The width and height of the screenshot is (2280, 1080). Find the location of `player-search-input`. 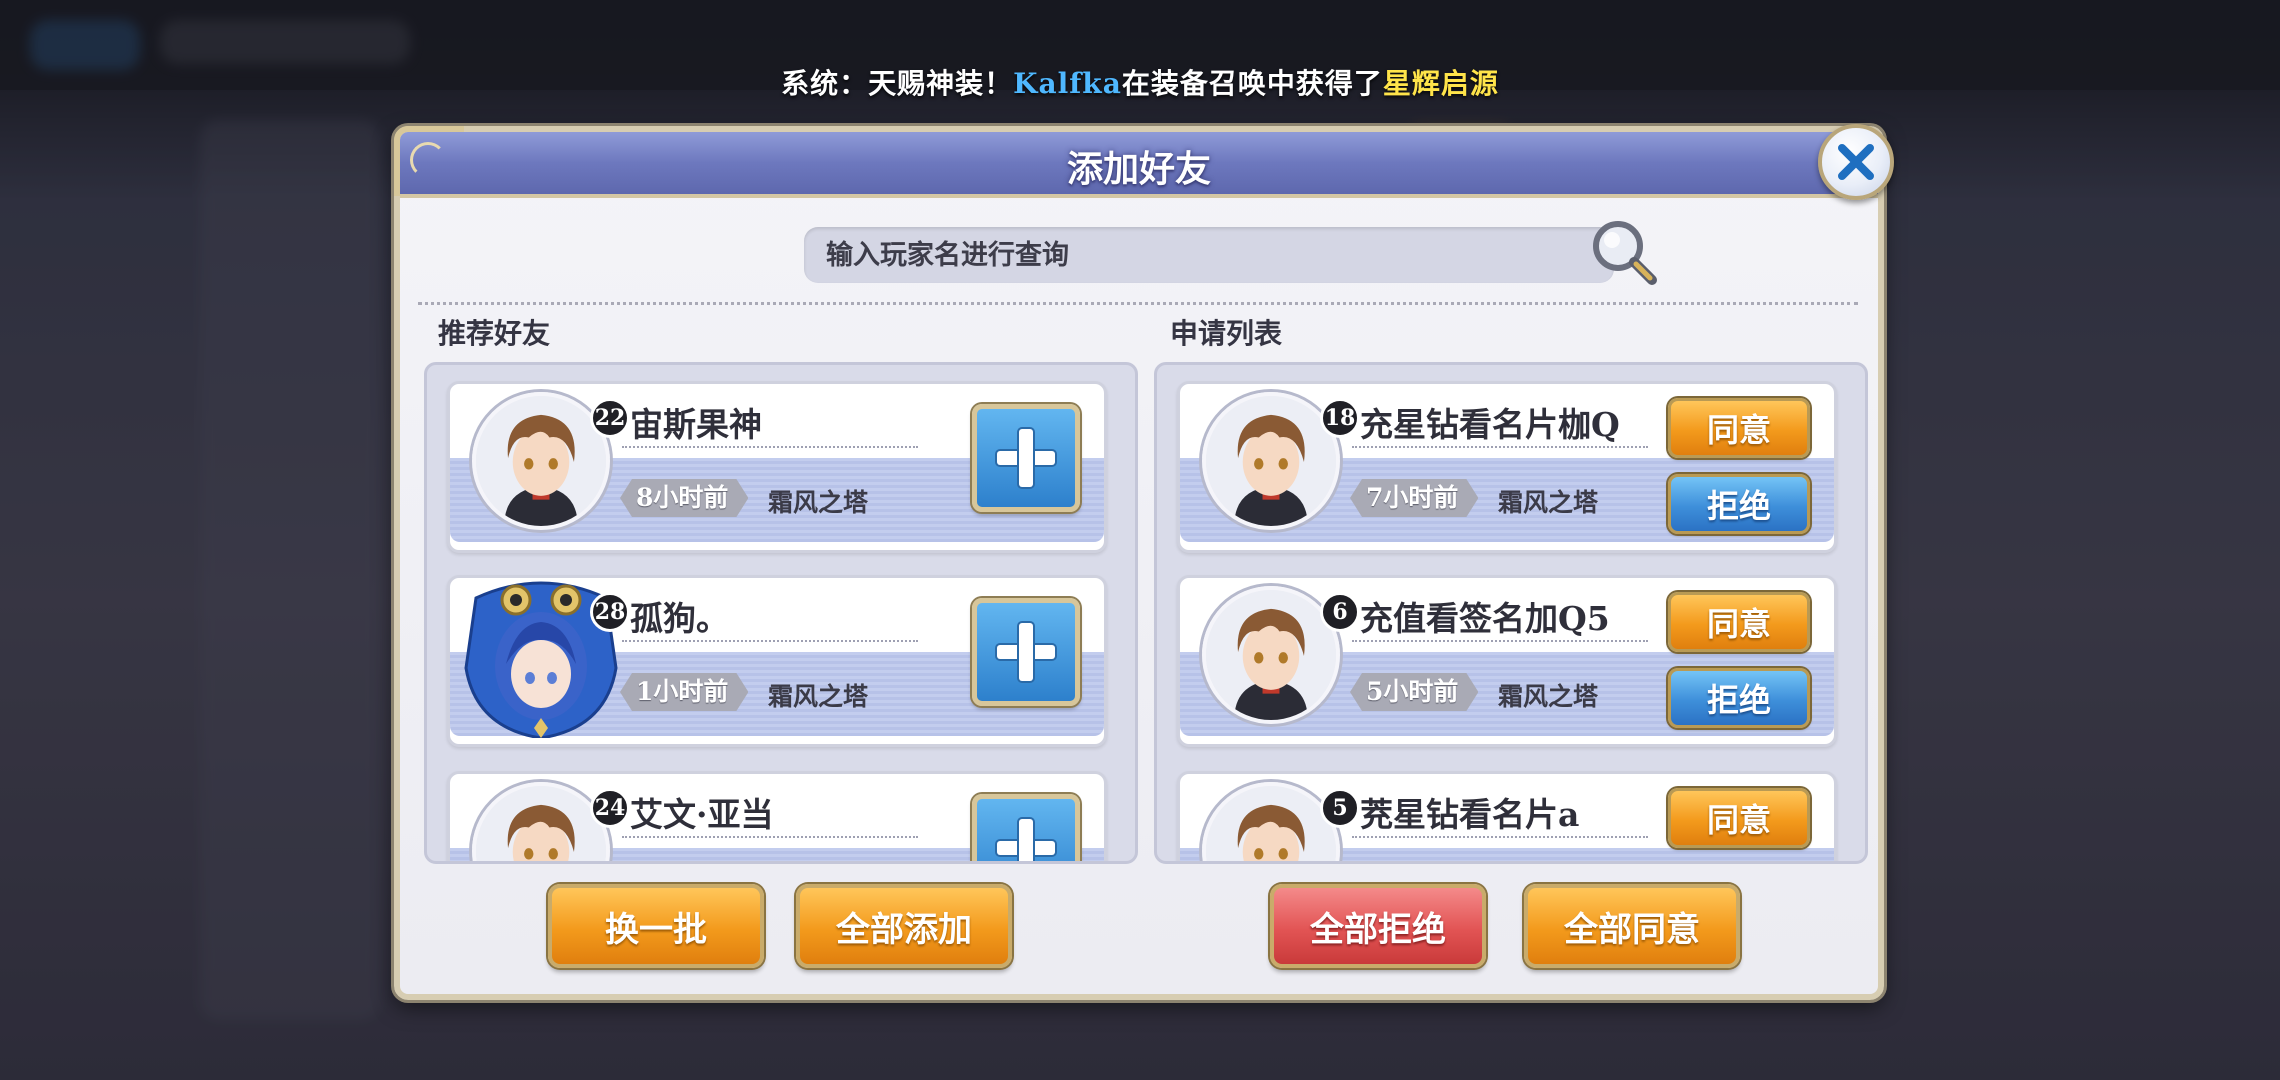

player-search-input is located at coordinates (1196, 255).